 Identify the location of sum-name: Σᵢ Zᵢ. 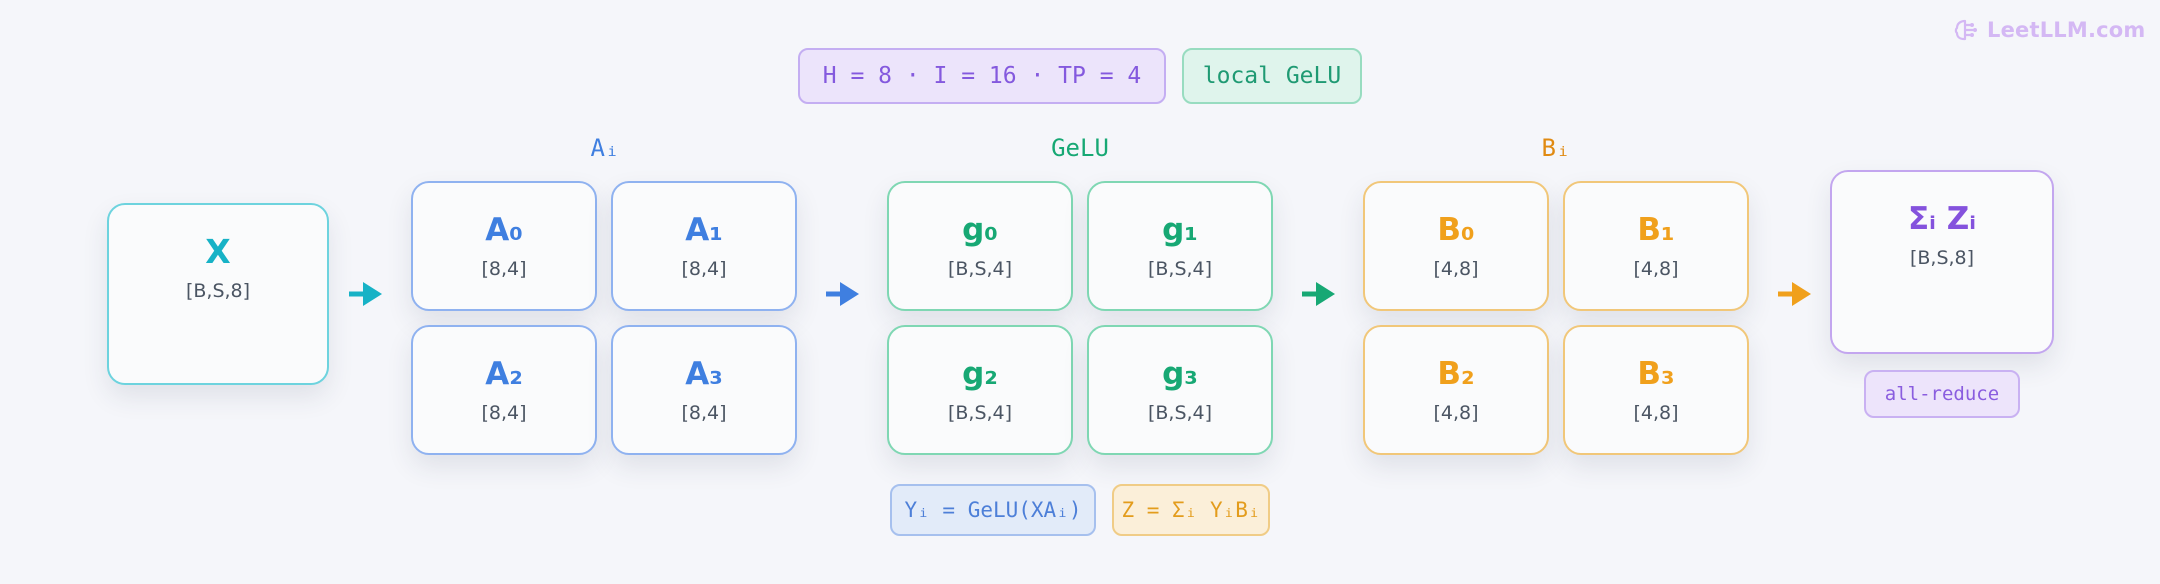
(1942, 219).